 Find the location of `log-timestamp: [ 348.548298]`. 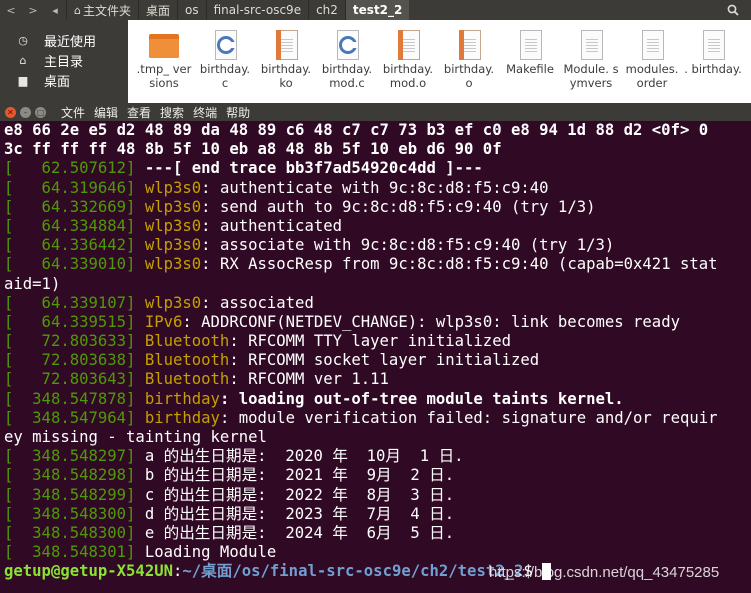

log-timestamp: [ 348.548298] is located at coordinates (74, 475).